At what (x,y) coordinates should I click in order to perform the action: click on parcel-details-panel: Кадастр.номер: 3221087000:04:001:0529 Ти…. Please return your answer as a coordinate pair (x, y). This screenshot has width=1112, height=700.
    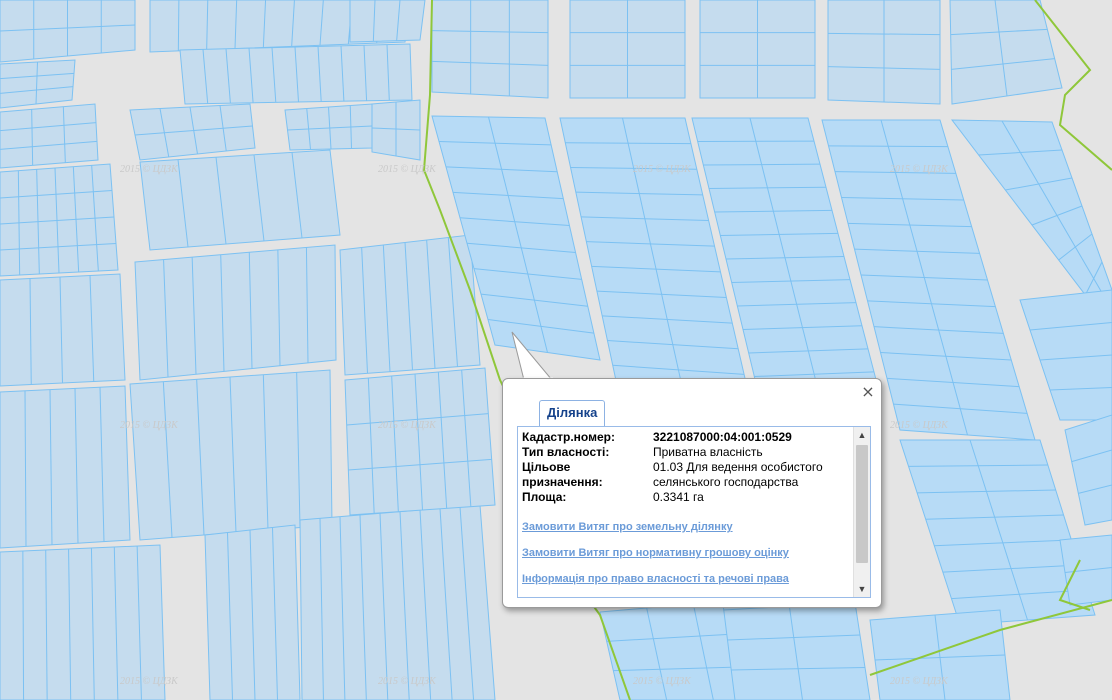
    Looking at the image, I should click on (694, 512).